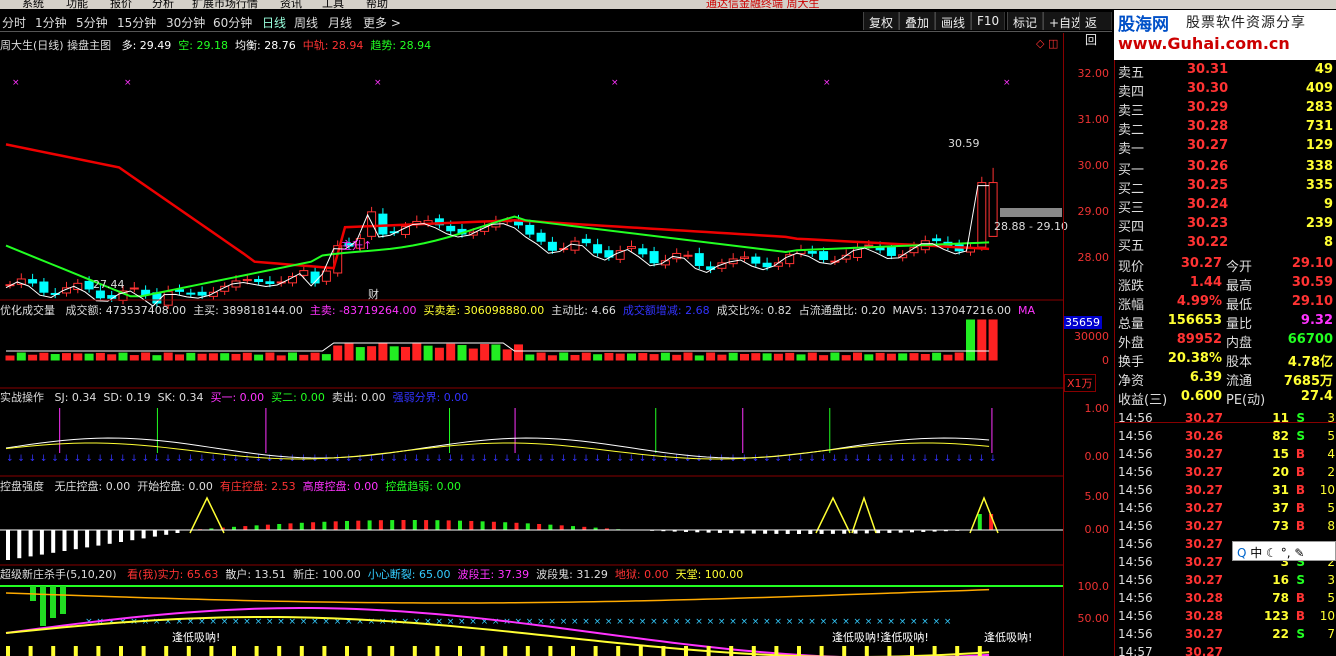 The width and height of the screenshot is (1336, 656). Describe the element at coordinates (126, 310) in the screenshot. I see `vol-value: 成交额: 473537408.00` at that location.